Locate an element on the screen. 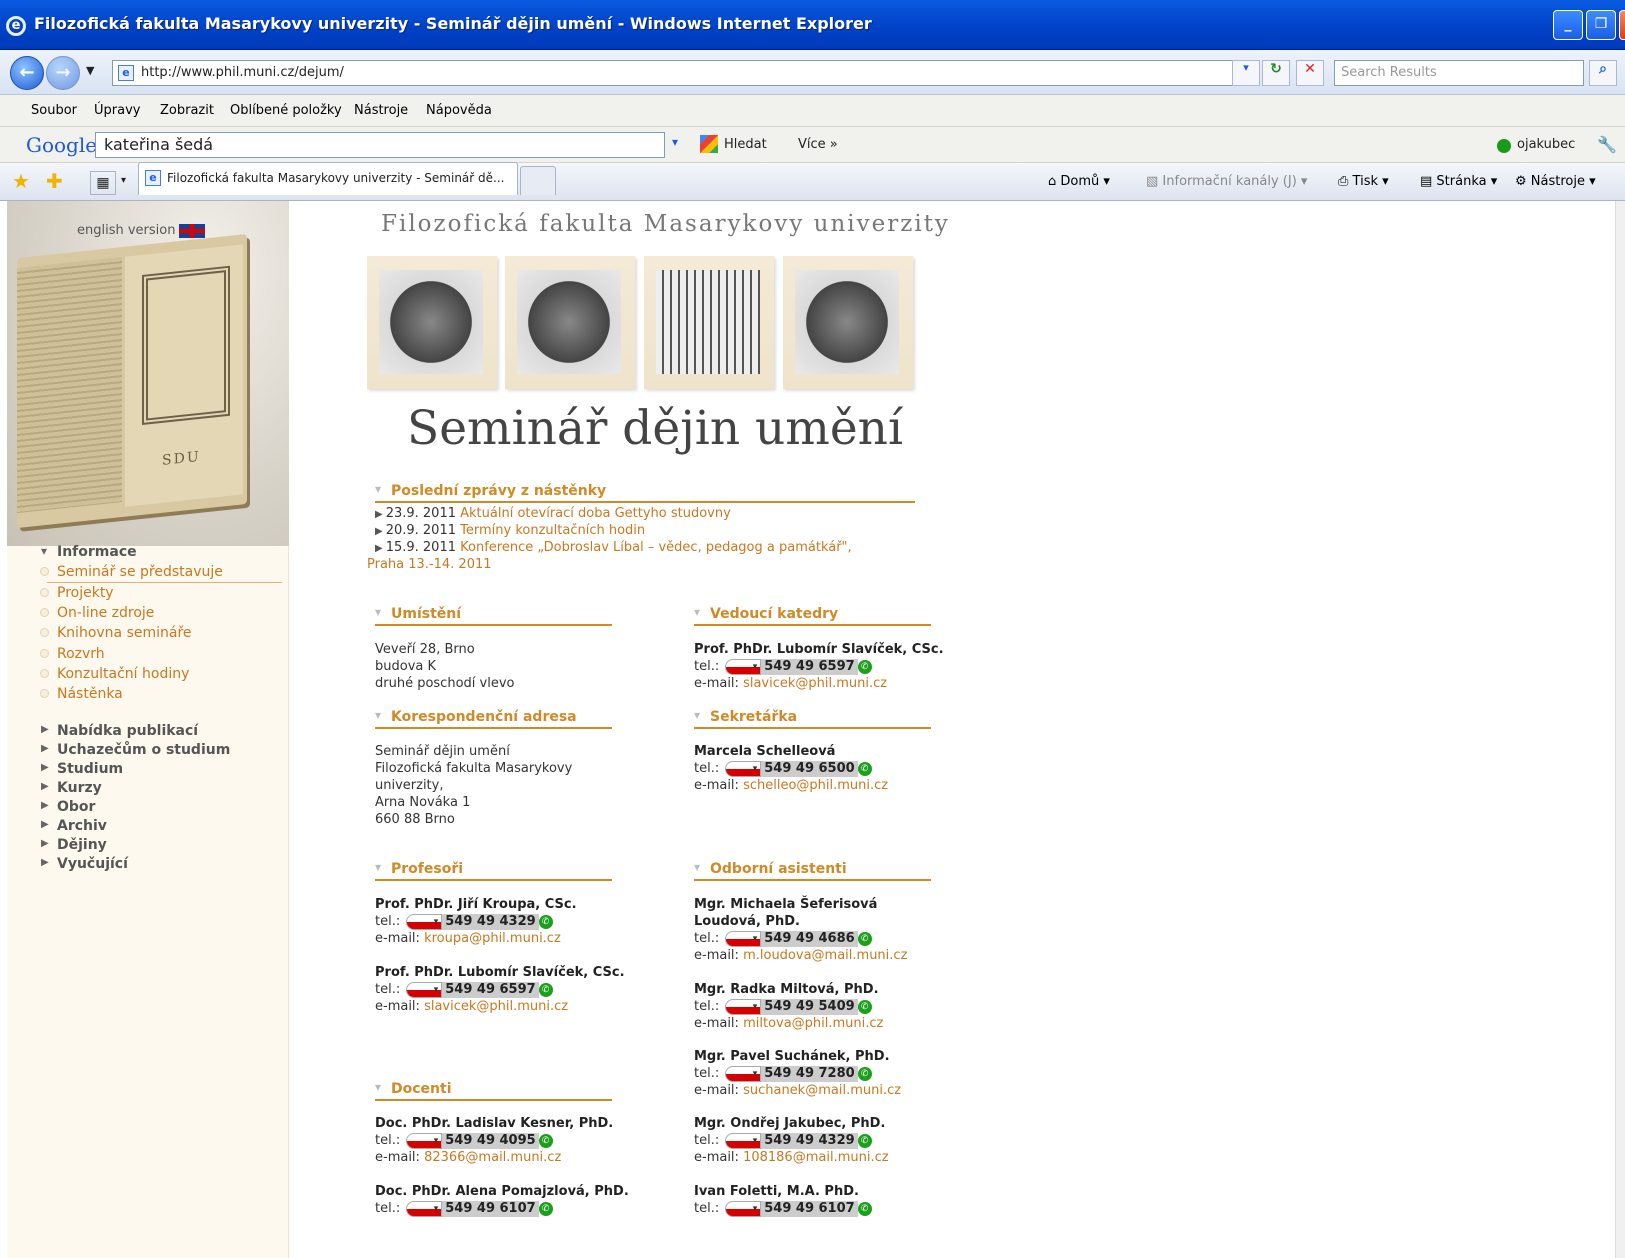 This screenshot has height=1258, width=1625. nav-main-item: ▶ Obor is located at coordinates (68, 807).